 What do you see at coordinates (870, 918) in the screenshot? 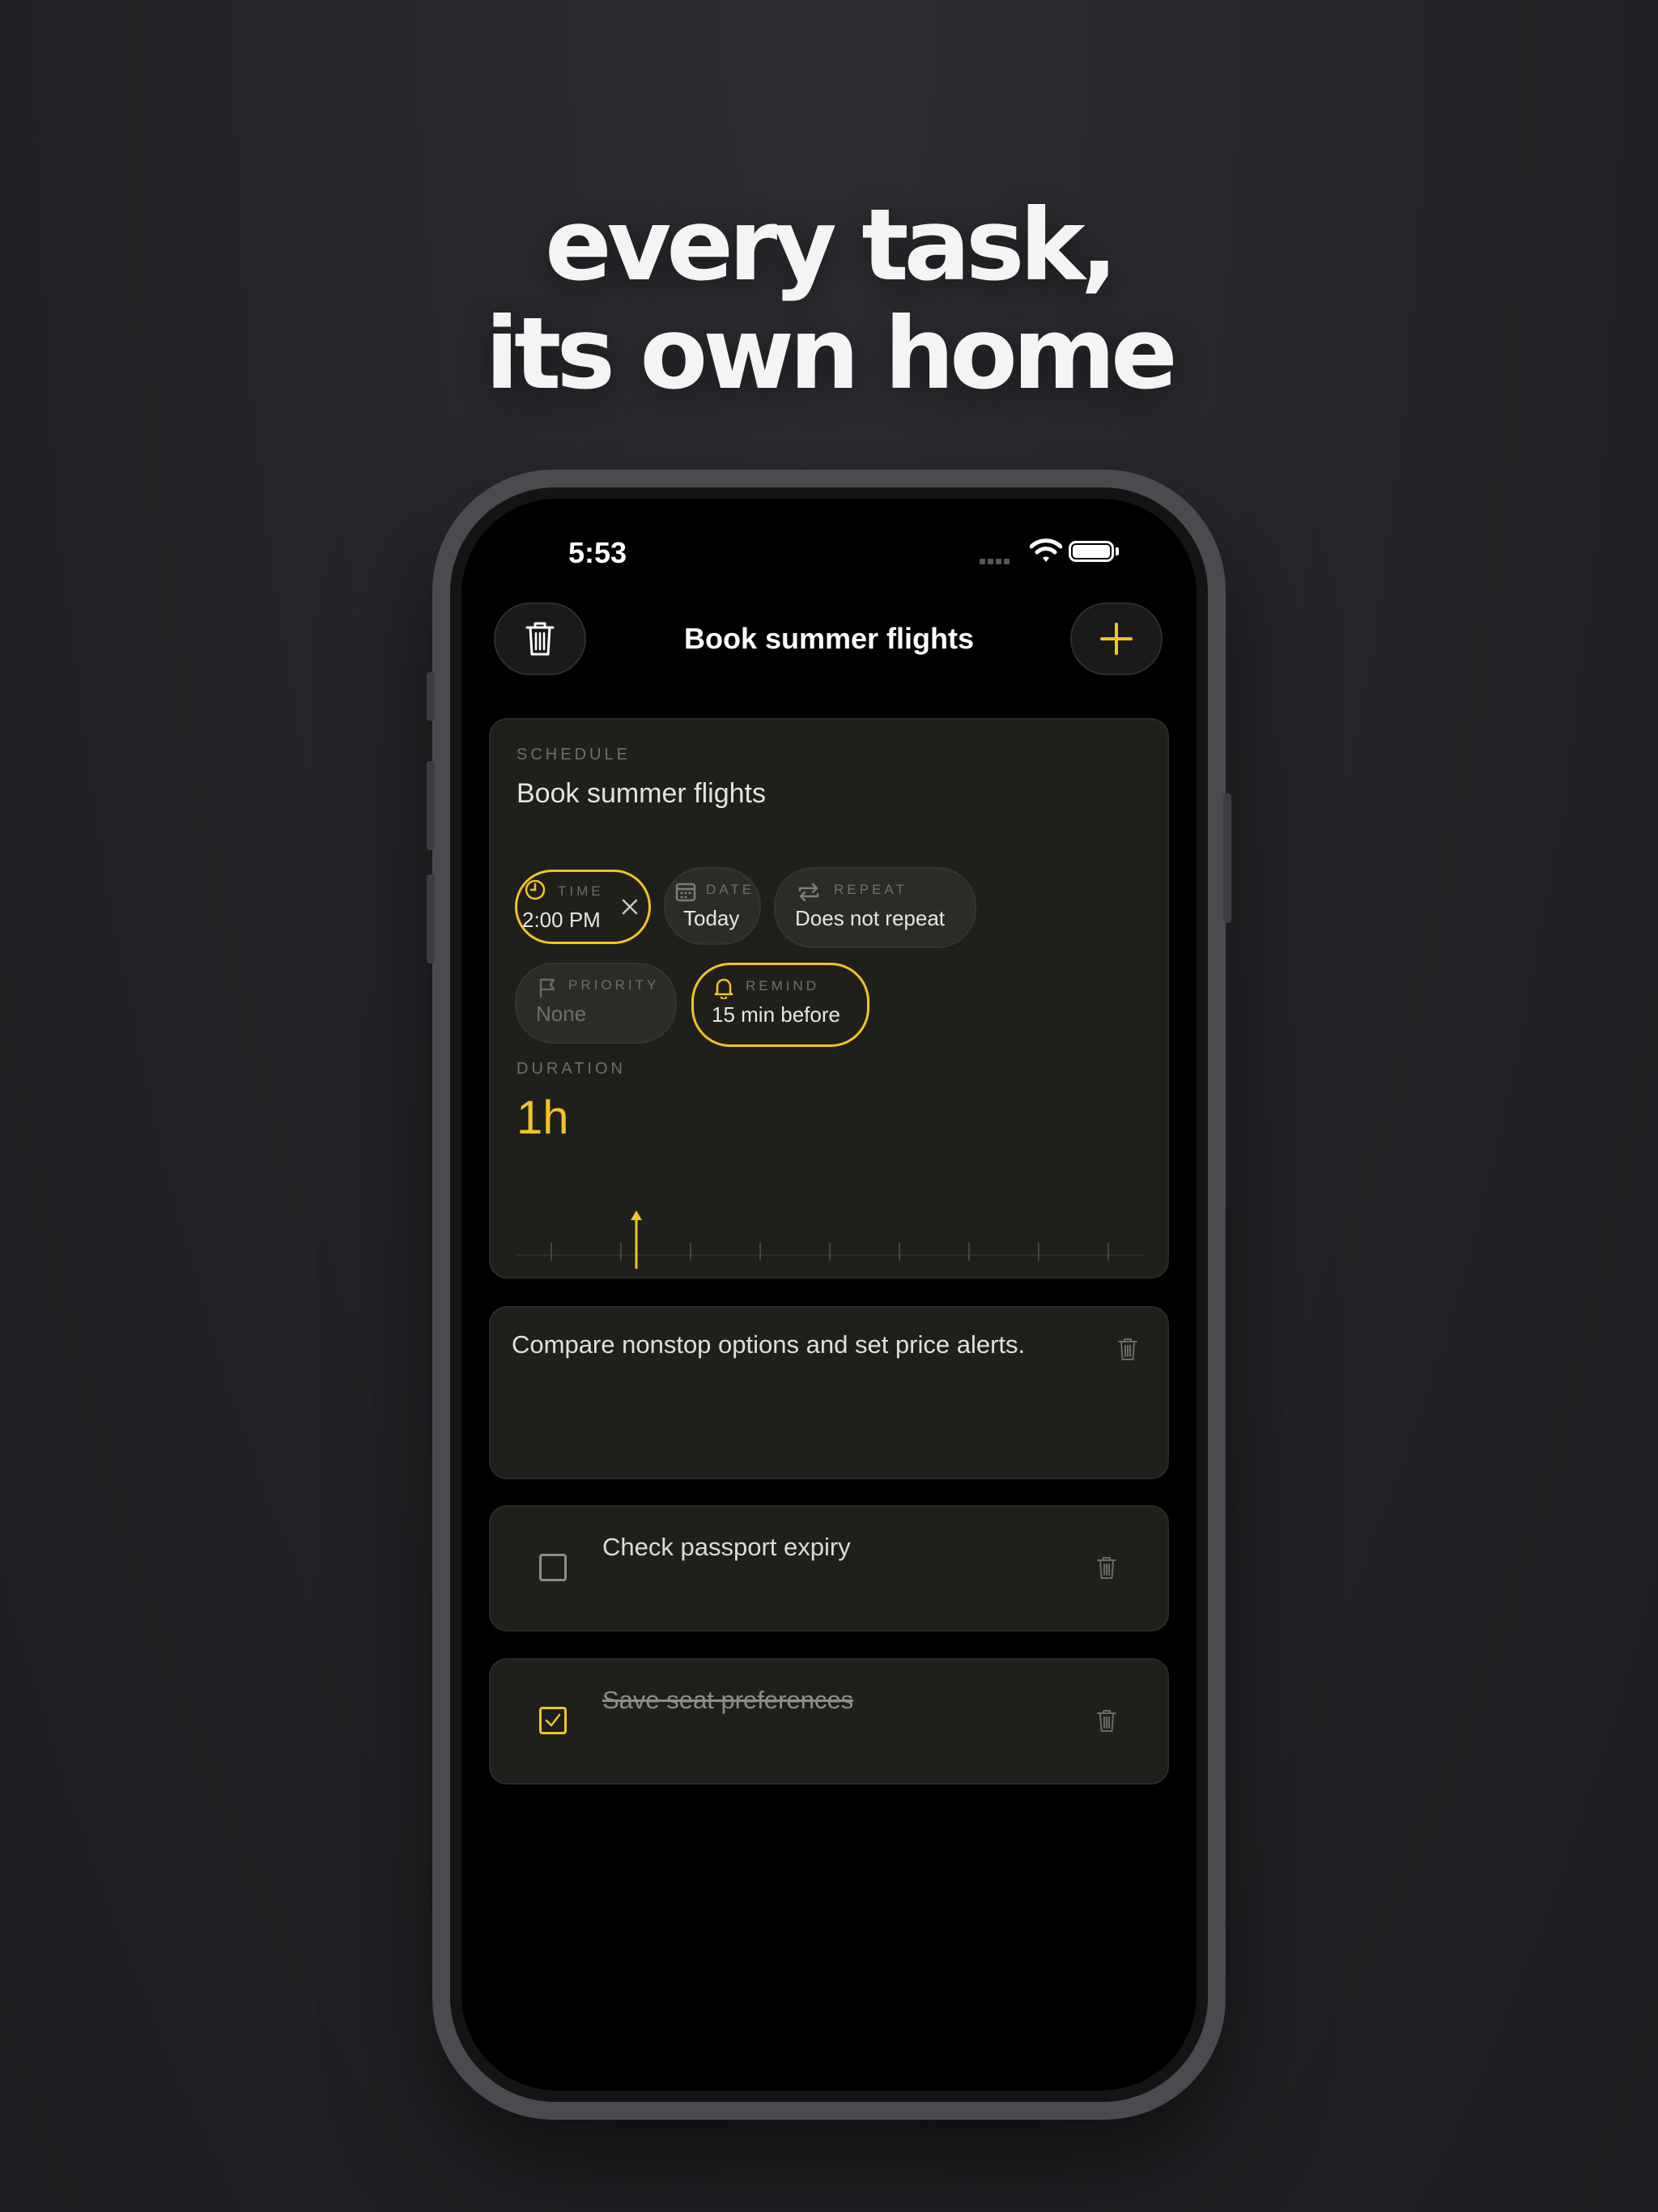
I see `repeat-chip-value: Does not repeat` at bounding box center [870, 918].